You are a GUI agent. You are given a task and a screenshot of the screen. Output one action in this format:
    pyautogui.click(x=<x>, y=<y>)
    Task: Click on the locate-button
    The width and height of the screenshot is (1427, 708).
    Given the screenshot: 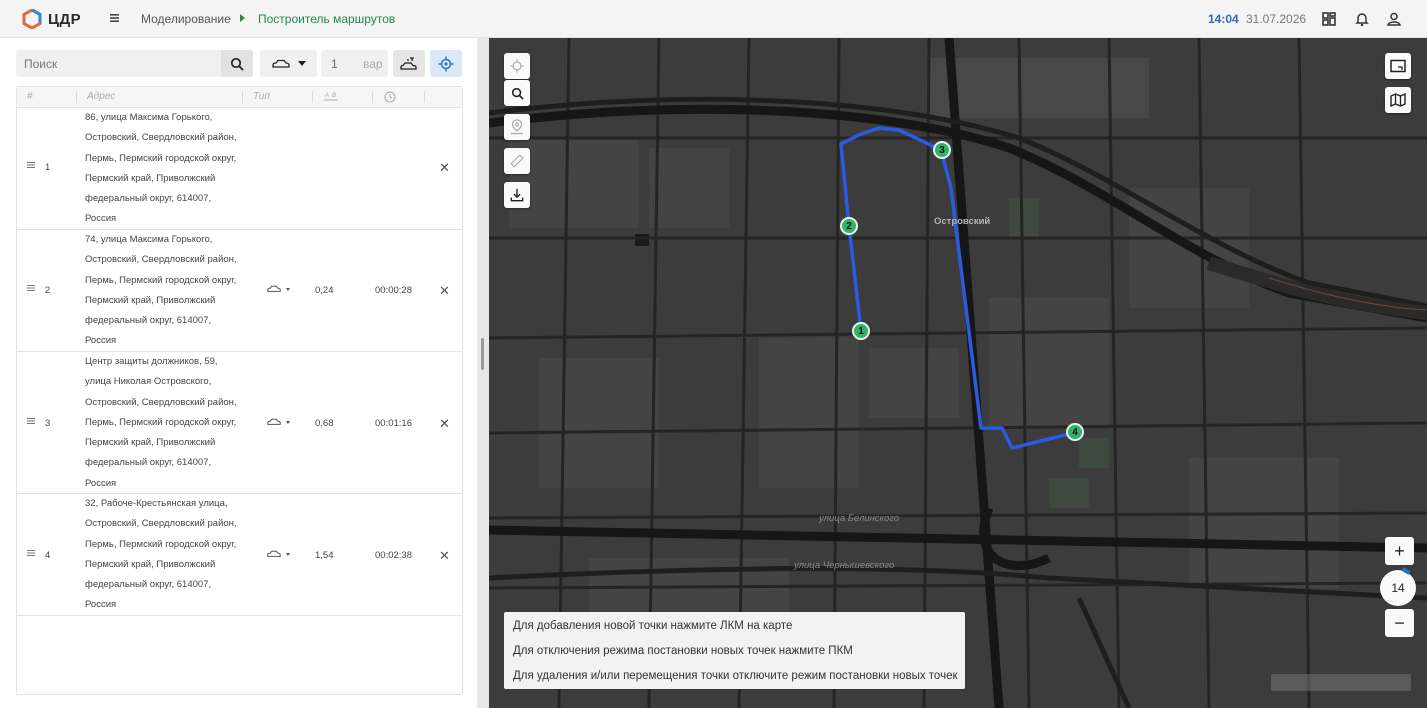 What is the action you would take?
    pyautogui.click(x=446, y=63)
    